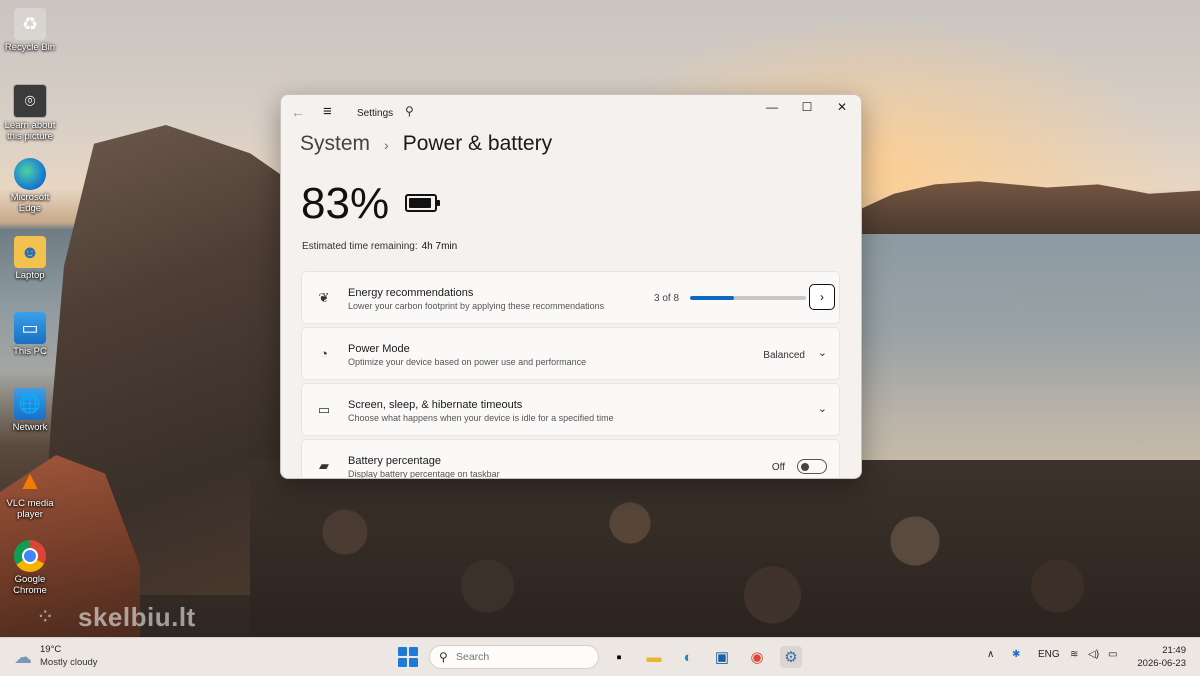 The width and height of the screenshot is (1200, 676). Describe the element at coordinates (30, 252) in the screenshot. I see `user-folder-icon: ☻` at that location.